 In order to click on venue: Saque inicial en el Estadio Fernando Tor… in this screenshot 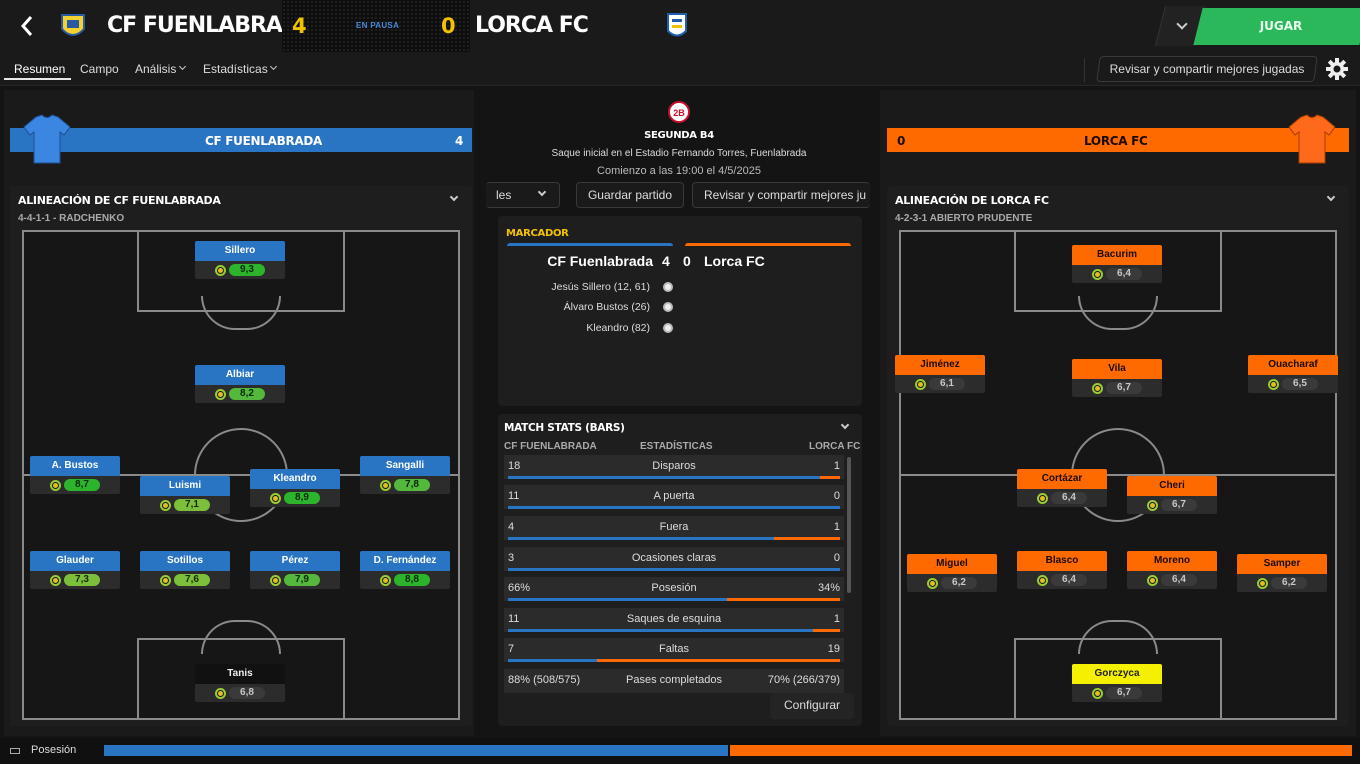, I will do `click(679, 153)`.